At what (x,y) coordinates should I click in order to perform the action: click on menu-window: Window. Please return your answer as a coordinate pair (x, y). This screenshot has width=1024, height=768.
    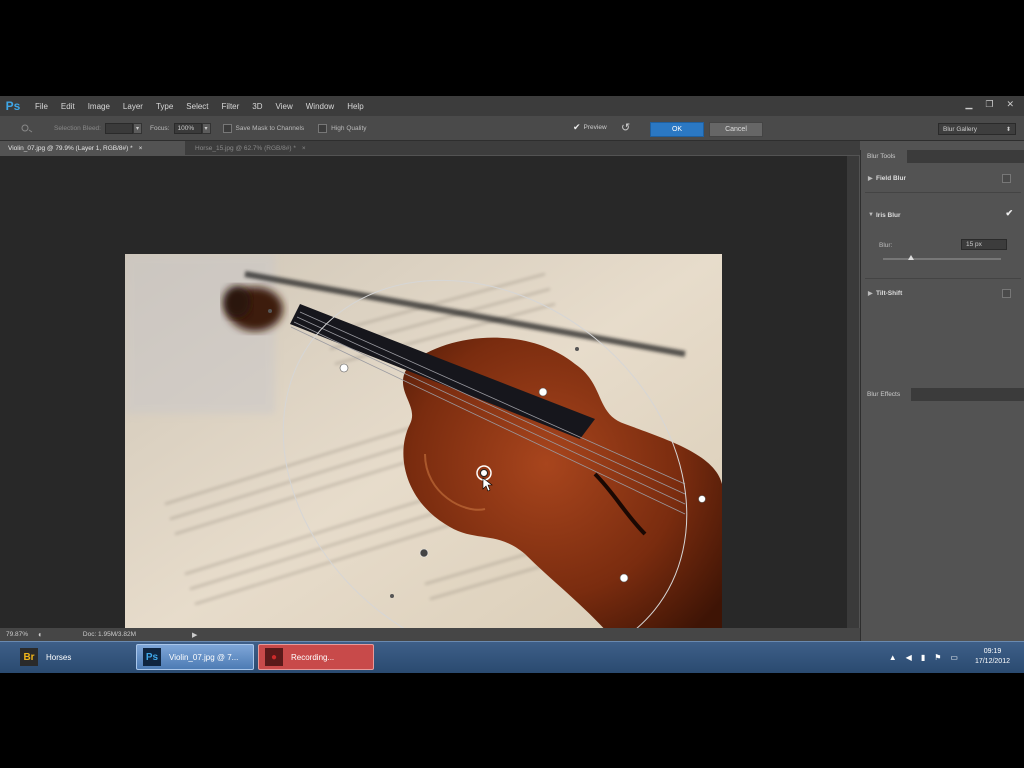
    Looking at the image, I should click on (320, 106).